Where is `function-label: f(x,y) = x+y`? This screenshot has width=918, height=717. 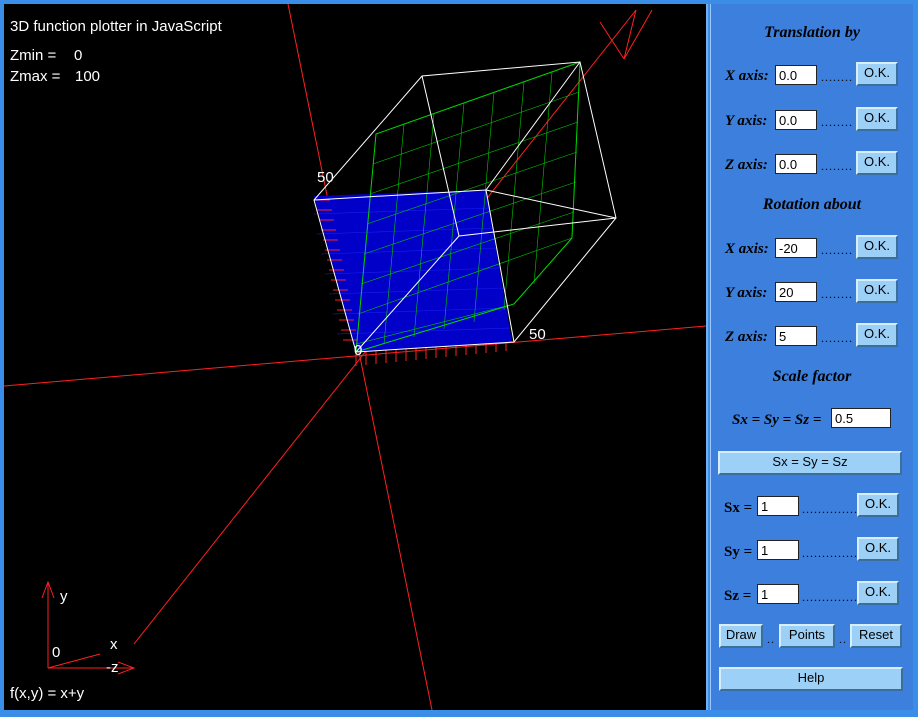 function-label: f(x,y) = x+y is located at coordinates (47, 693).